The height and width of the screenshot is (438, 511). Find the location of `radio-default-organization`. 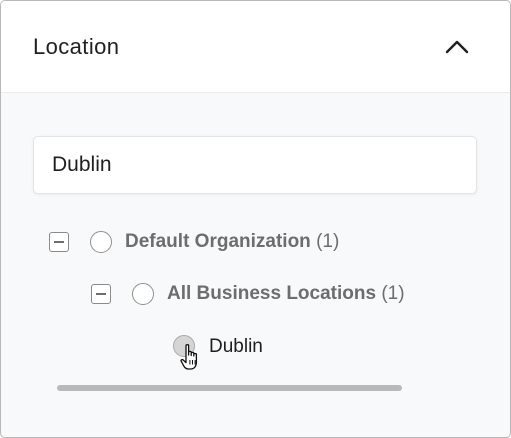

radio-default-organization is located at coordinates (101, 242).